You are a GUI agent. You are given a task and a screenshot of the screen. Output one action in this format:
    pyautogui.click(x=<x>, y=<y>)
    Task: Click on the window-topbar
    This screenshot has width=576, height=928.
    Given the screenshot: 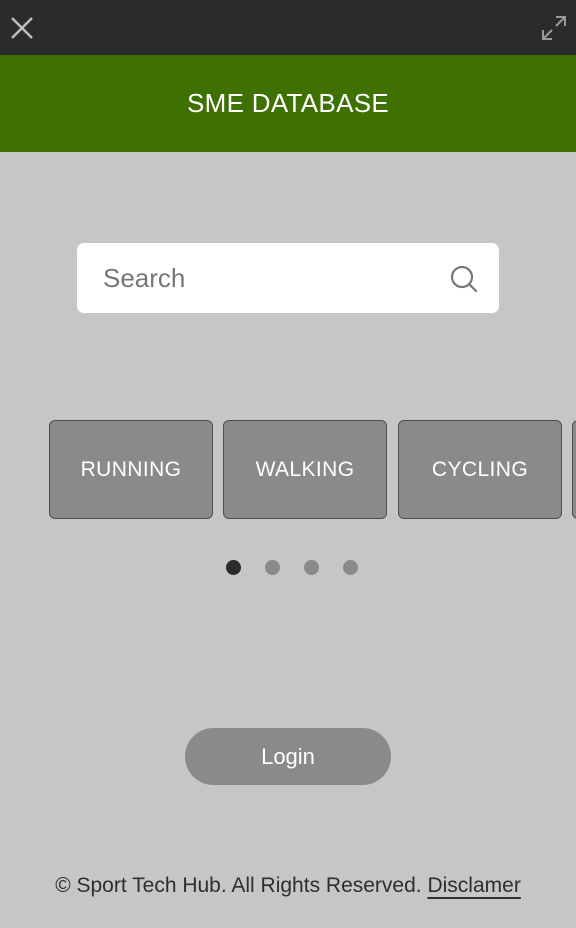 What is the action you would take?
    pyautogui.click(x=288, y=27)
    